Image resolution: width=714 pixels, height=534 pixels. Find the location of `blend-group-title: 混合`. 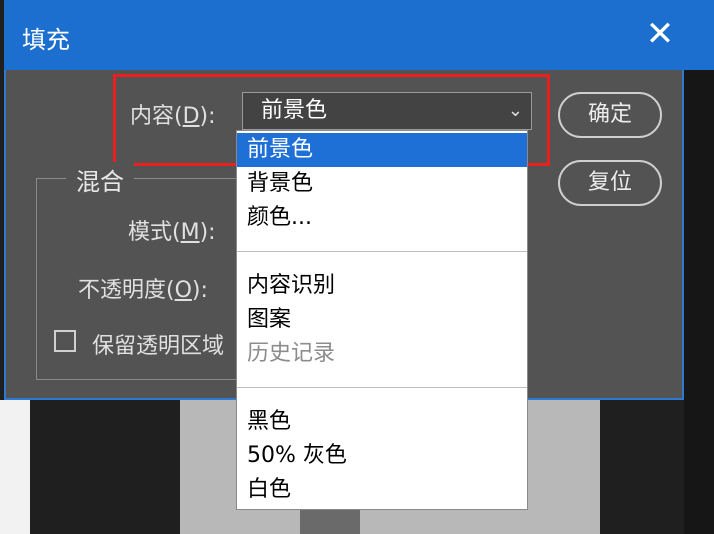

blend-group-title: 混合 is located at coordinates (100, 179).